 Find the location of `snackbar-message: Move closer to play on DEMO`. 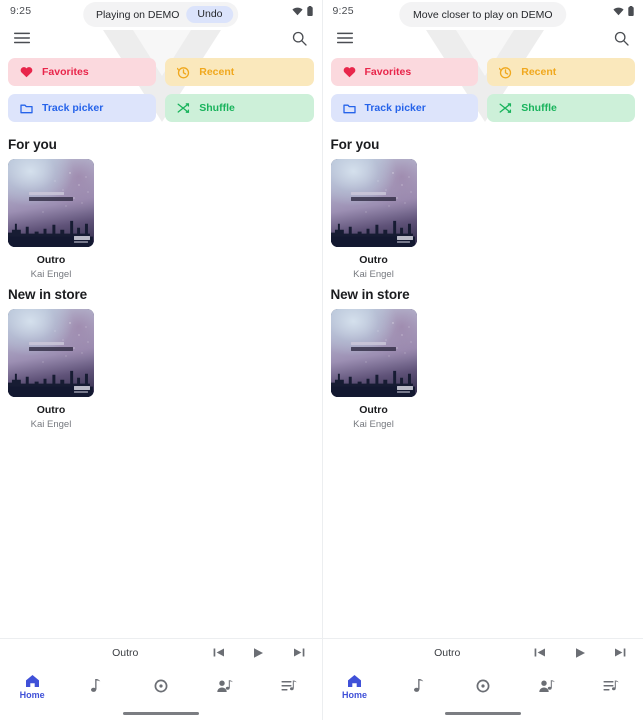

snackbar-message: Move closer to play on DEMO is located at coordinates (483, 14).